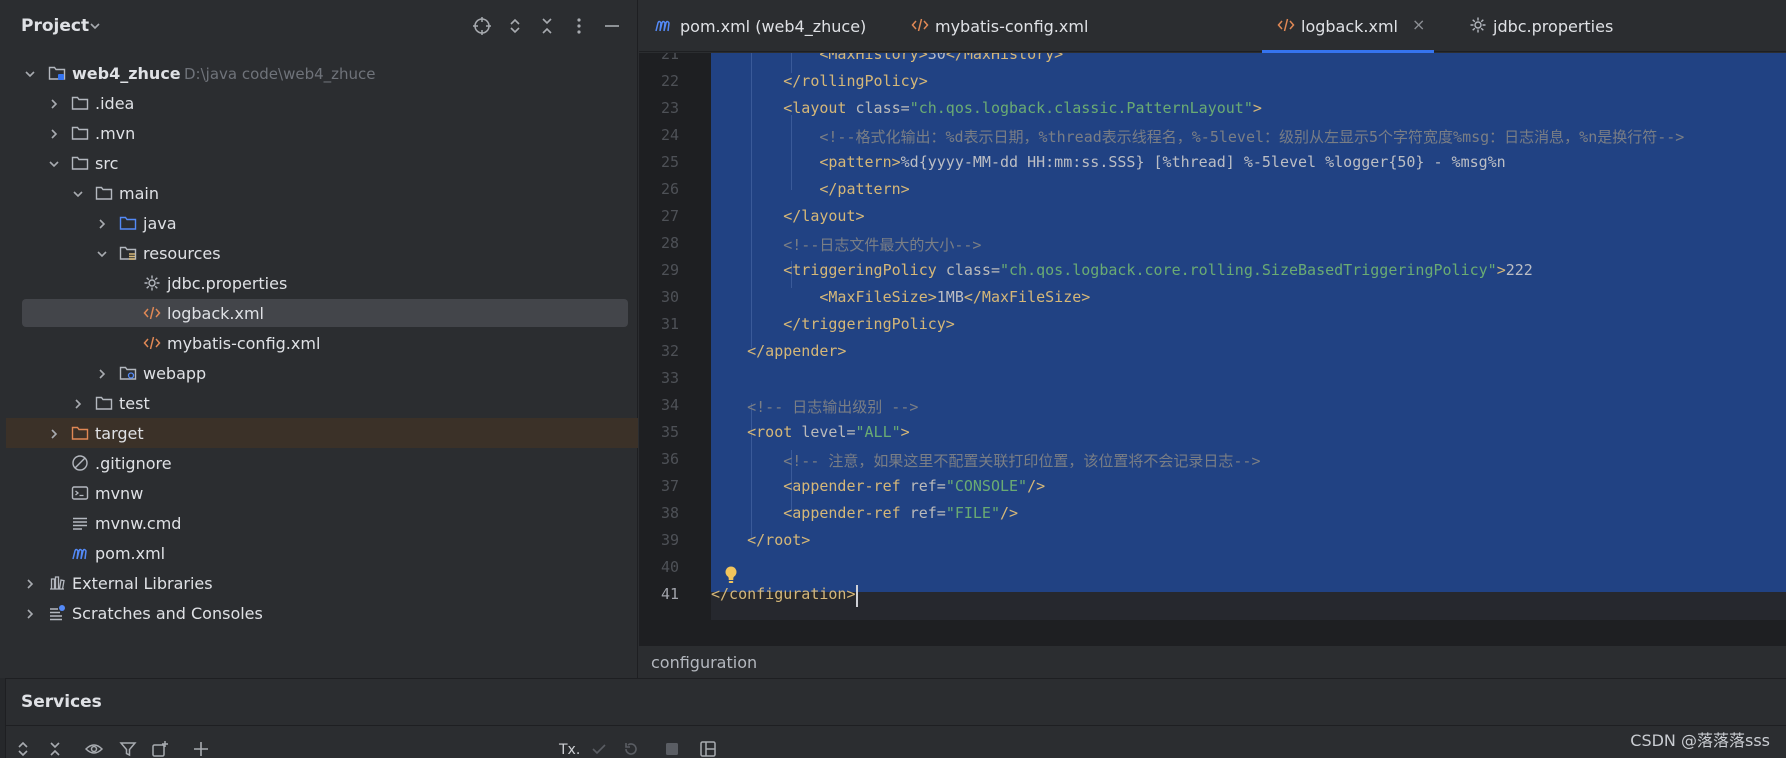  Describe the element at coordinates (631, 749) in the screenshot. I see `rollback-icon` at that location.